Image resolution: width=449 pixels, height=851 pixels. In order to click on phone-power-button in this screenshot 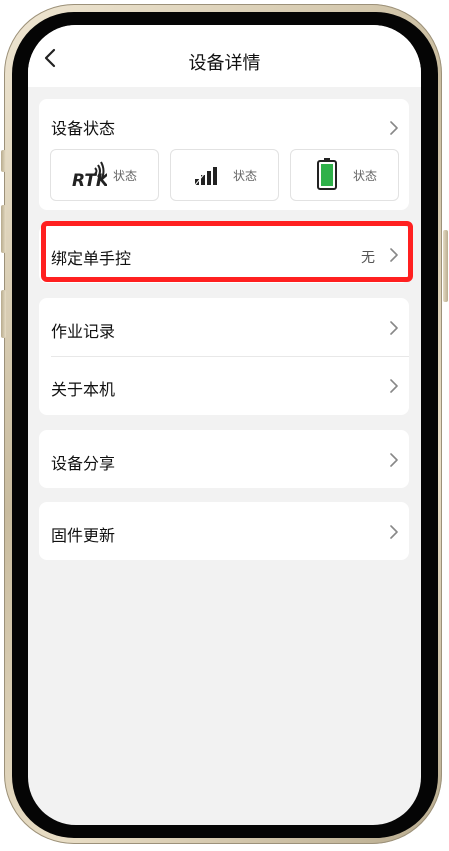, I will do `click(445, 266)`.